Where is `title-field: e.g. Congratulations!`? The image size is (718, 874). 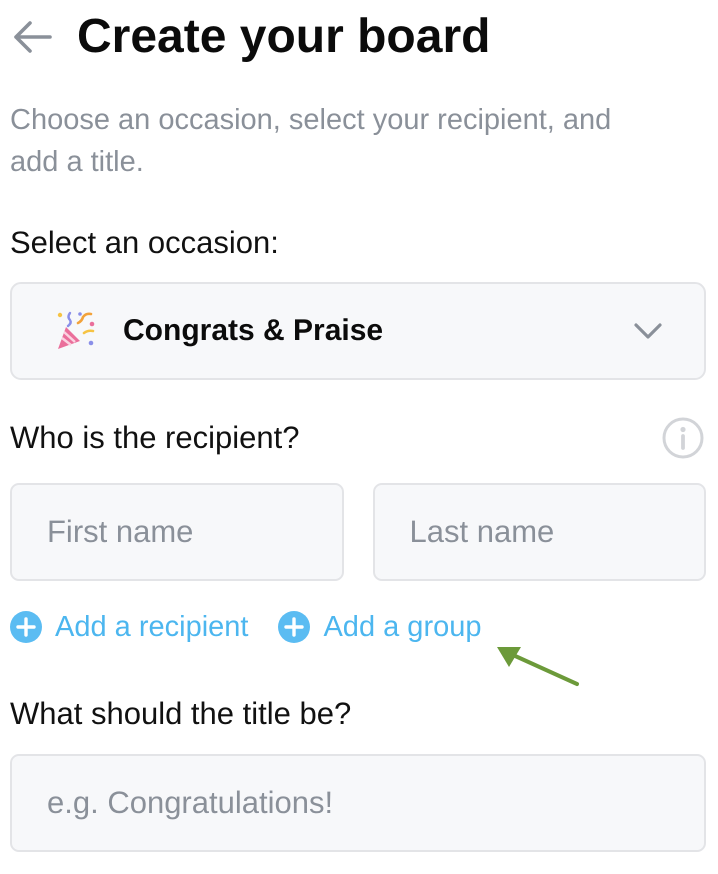
title-field: e.g. Congratulations! is located at coordinates (358, 803).